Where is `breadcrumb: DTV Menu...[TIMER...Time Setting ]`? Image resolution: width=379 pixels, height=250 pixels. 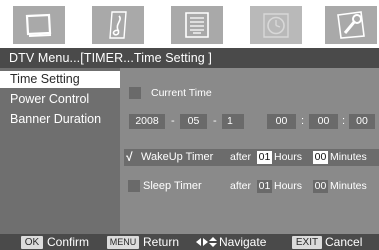 breadcrumb: DTV Menu...[TIMER...Time Setting ] is located at coordinates (189, 58).